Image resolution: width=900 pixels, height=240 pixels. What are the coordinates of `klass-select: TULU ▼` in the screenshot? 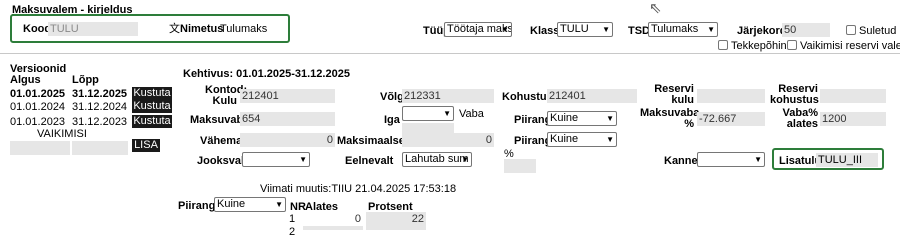 It's located at (585, 29).